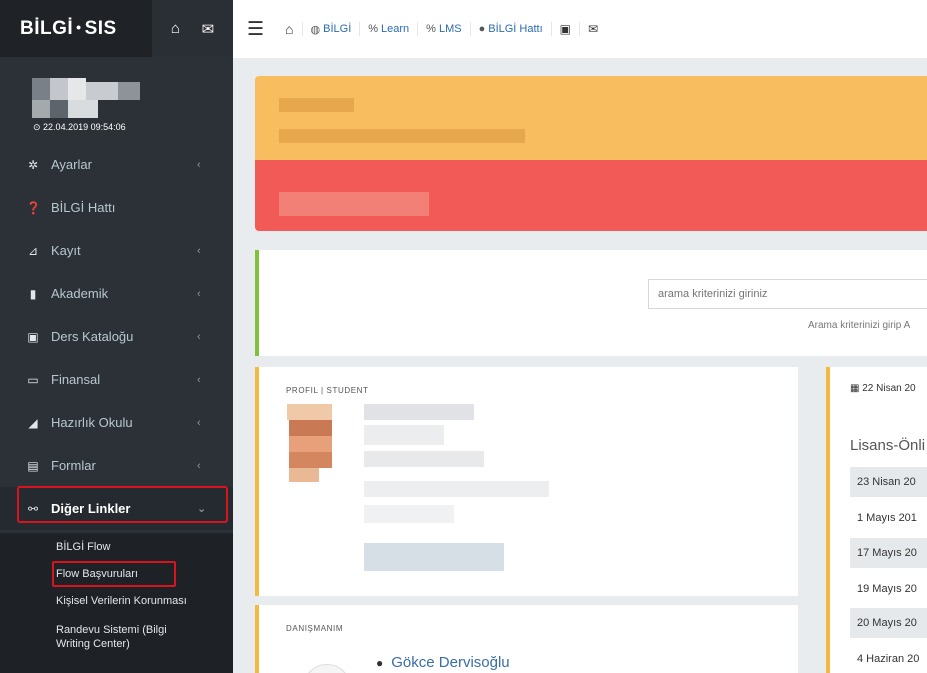 This screenshot has width=927, height=673. What do you see at coordinates (116, 465) in the screenshot?
I see `sidebar-item-formlar: ▤ Formlar ‹` at bounding box center [116, 465].